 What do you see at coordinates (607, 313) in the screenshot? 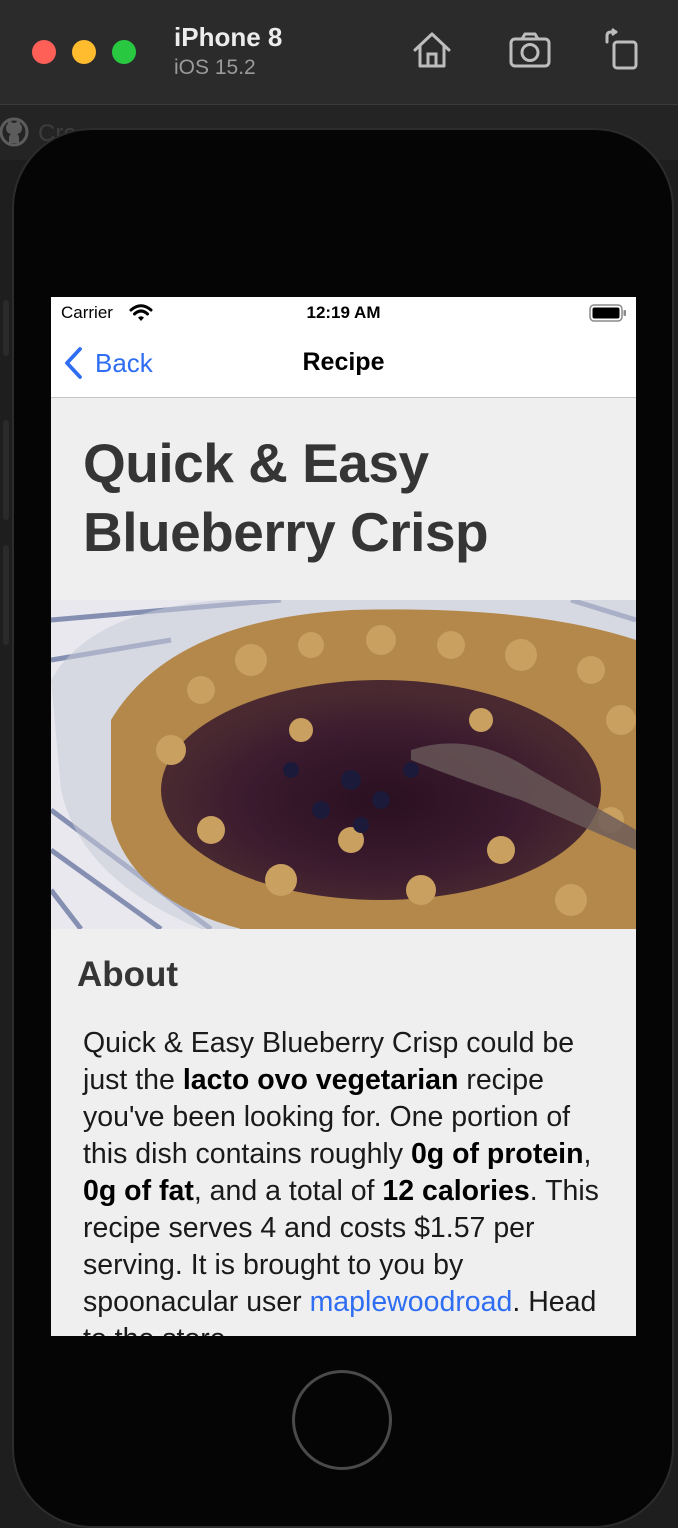
I see `battery-icon` at bounding box center [607, 313].